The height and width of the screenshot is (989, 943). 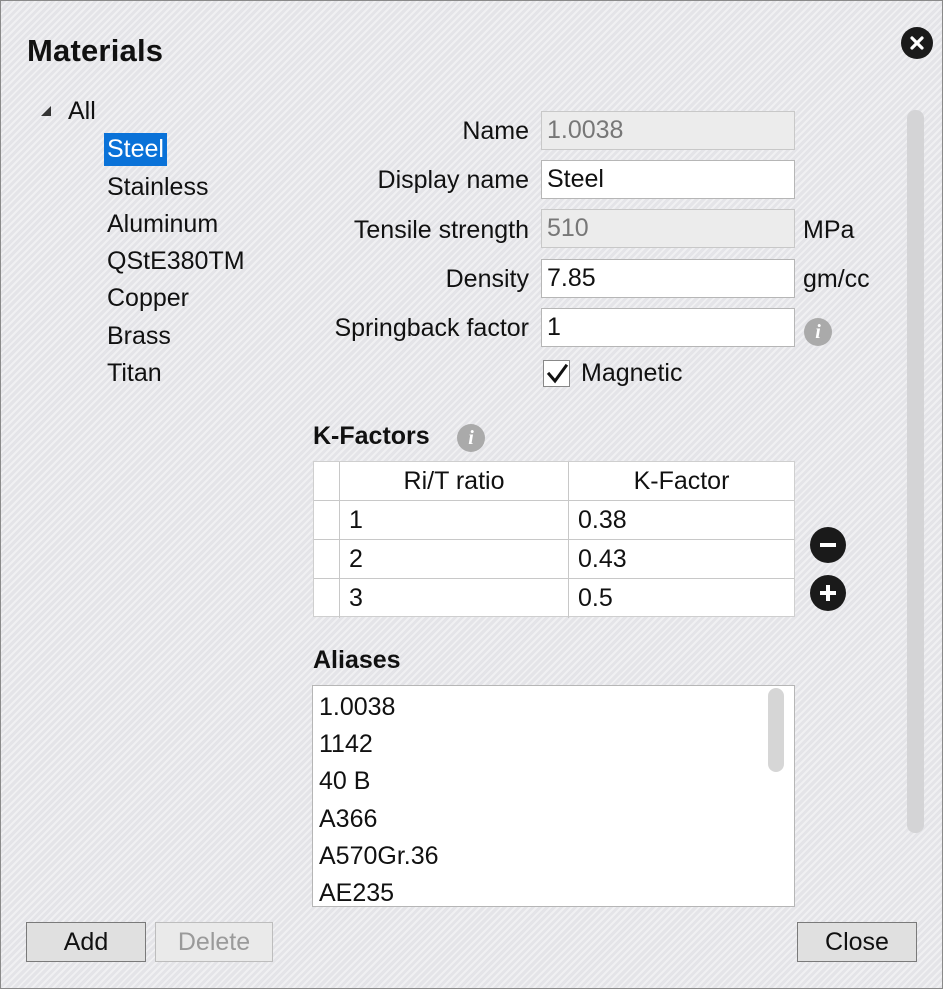 What do you see at coordinates (668, 228) in the screenshot?
I see `tensile-strength-field` at bounding box center [668, 228].